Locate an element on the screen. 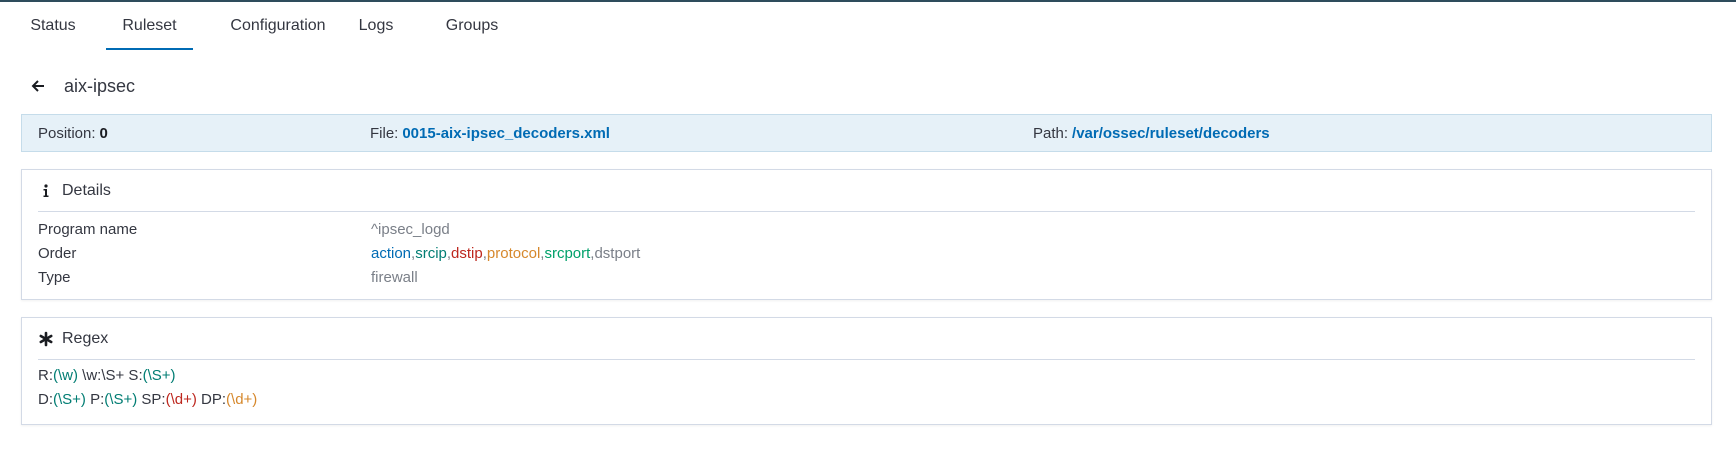  tab-logs: Logs is located at coordinates (376, 26).